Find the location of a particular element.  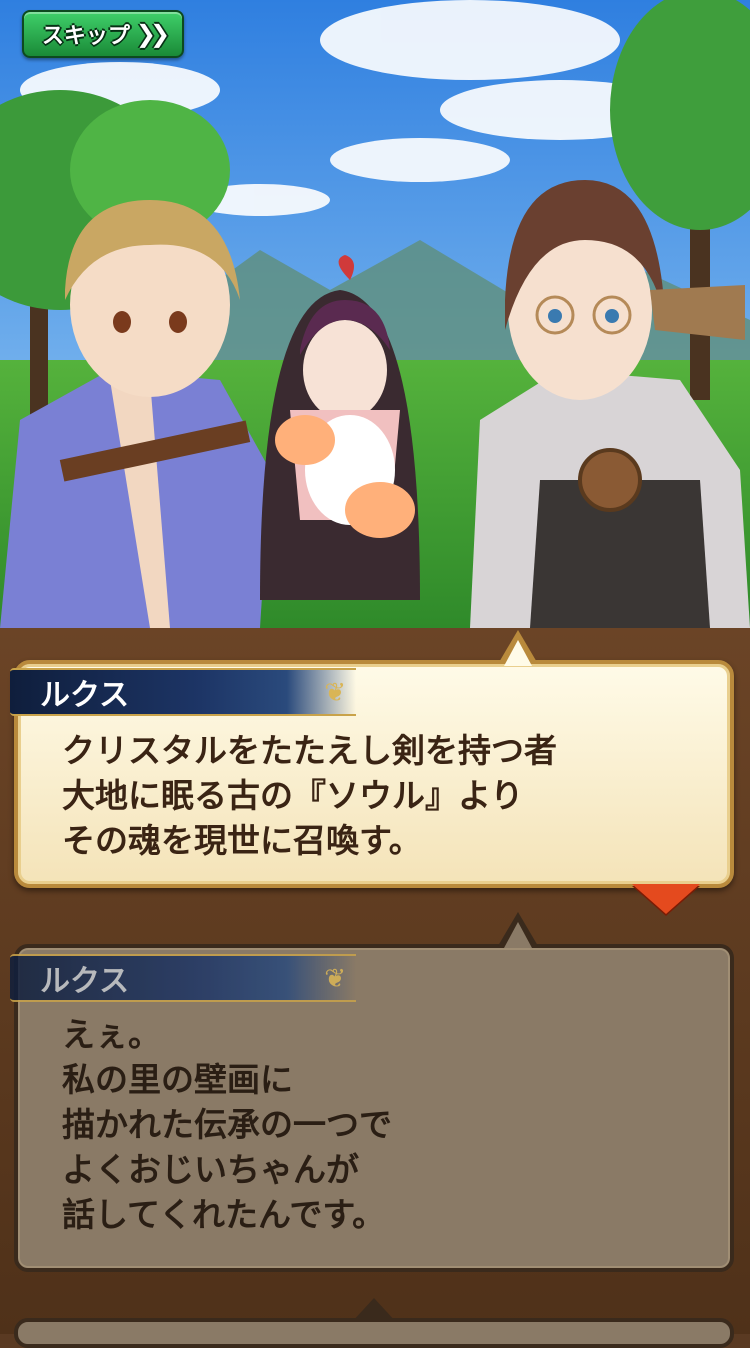

previous-speaker-name-plate: ルクス ❦ is located at coordinates (183, 978).